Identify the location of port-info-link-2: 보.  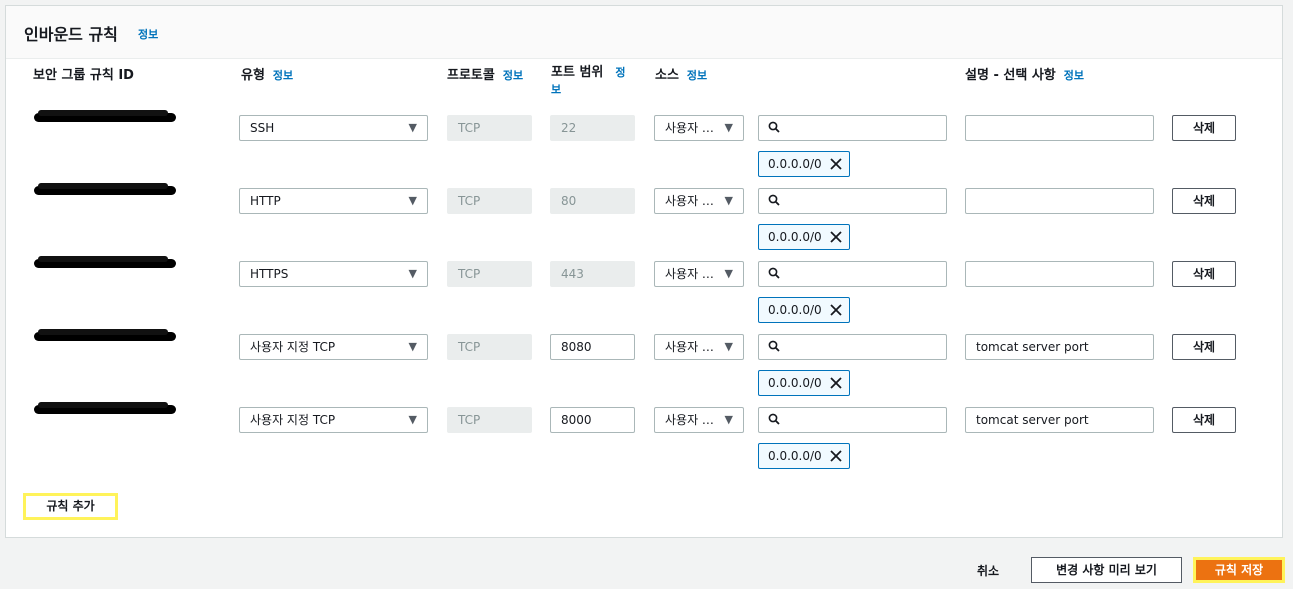
(556, 89).